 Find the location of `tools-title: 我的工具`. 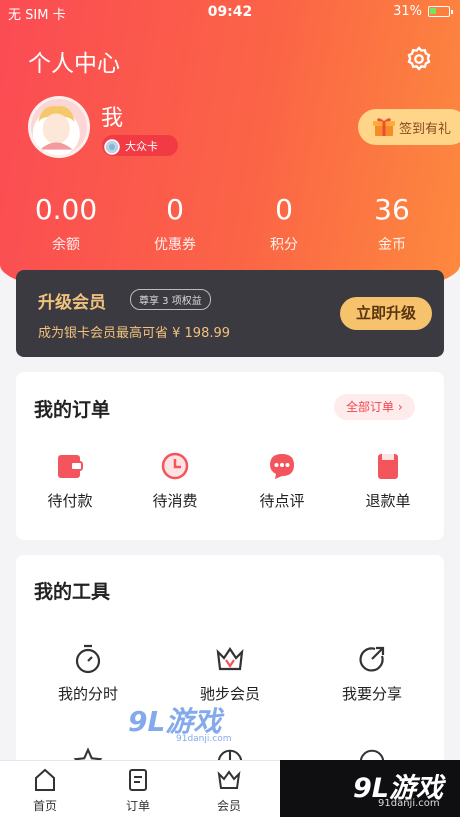

tools-title: 我的工具 is located at coordinates (72, 592).